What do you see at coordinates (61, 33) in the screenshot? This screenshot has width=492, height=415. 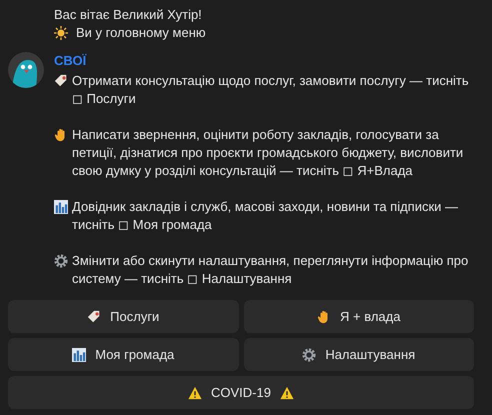 I see `sun-icon` at bounding box center [61, 33].